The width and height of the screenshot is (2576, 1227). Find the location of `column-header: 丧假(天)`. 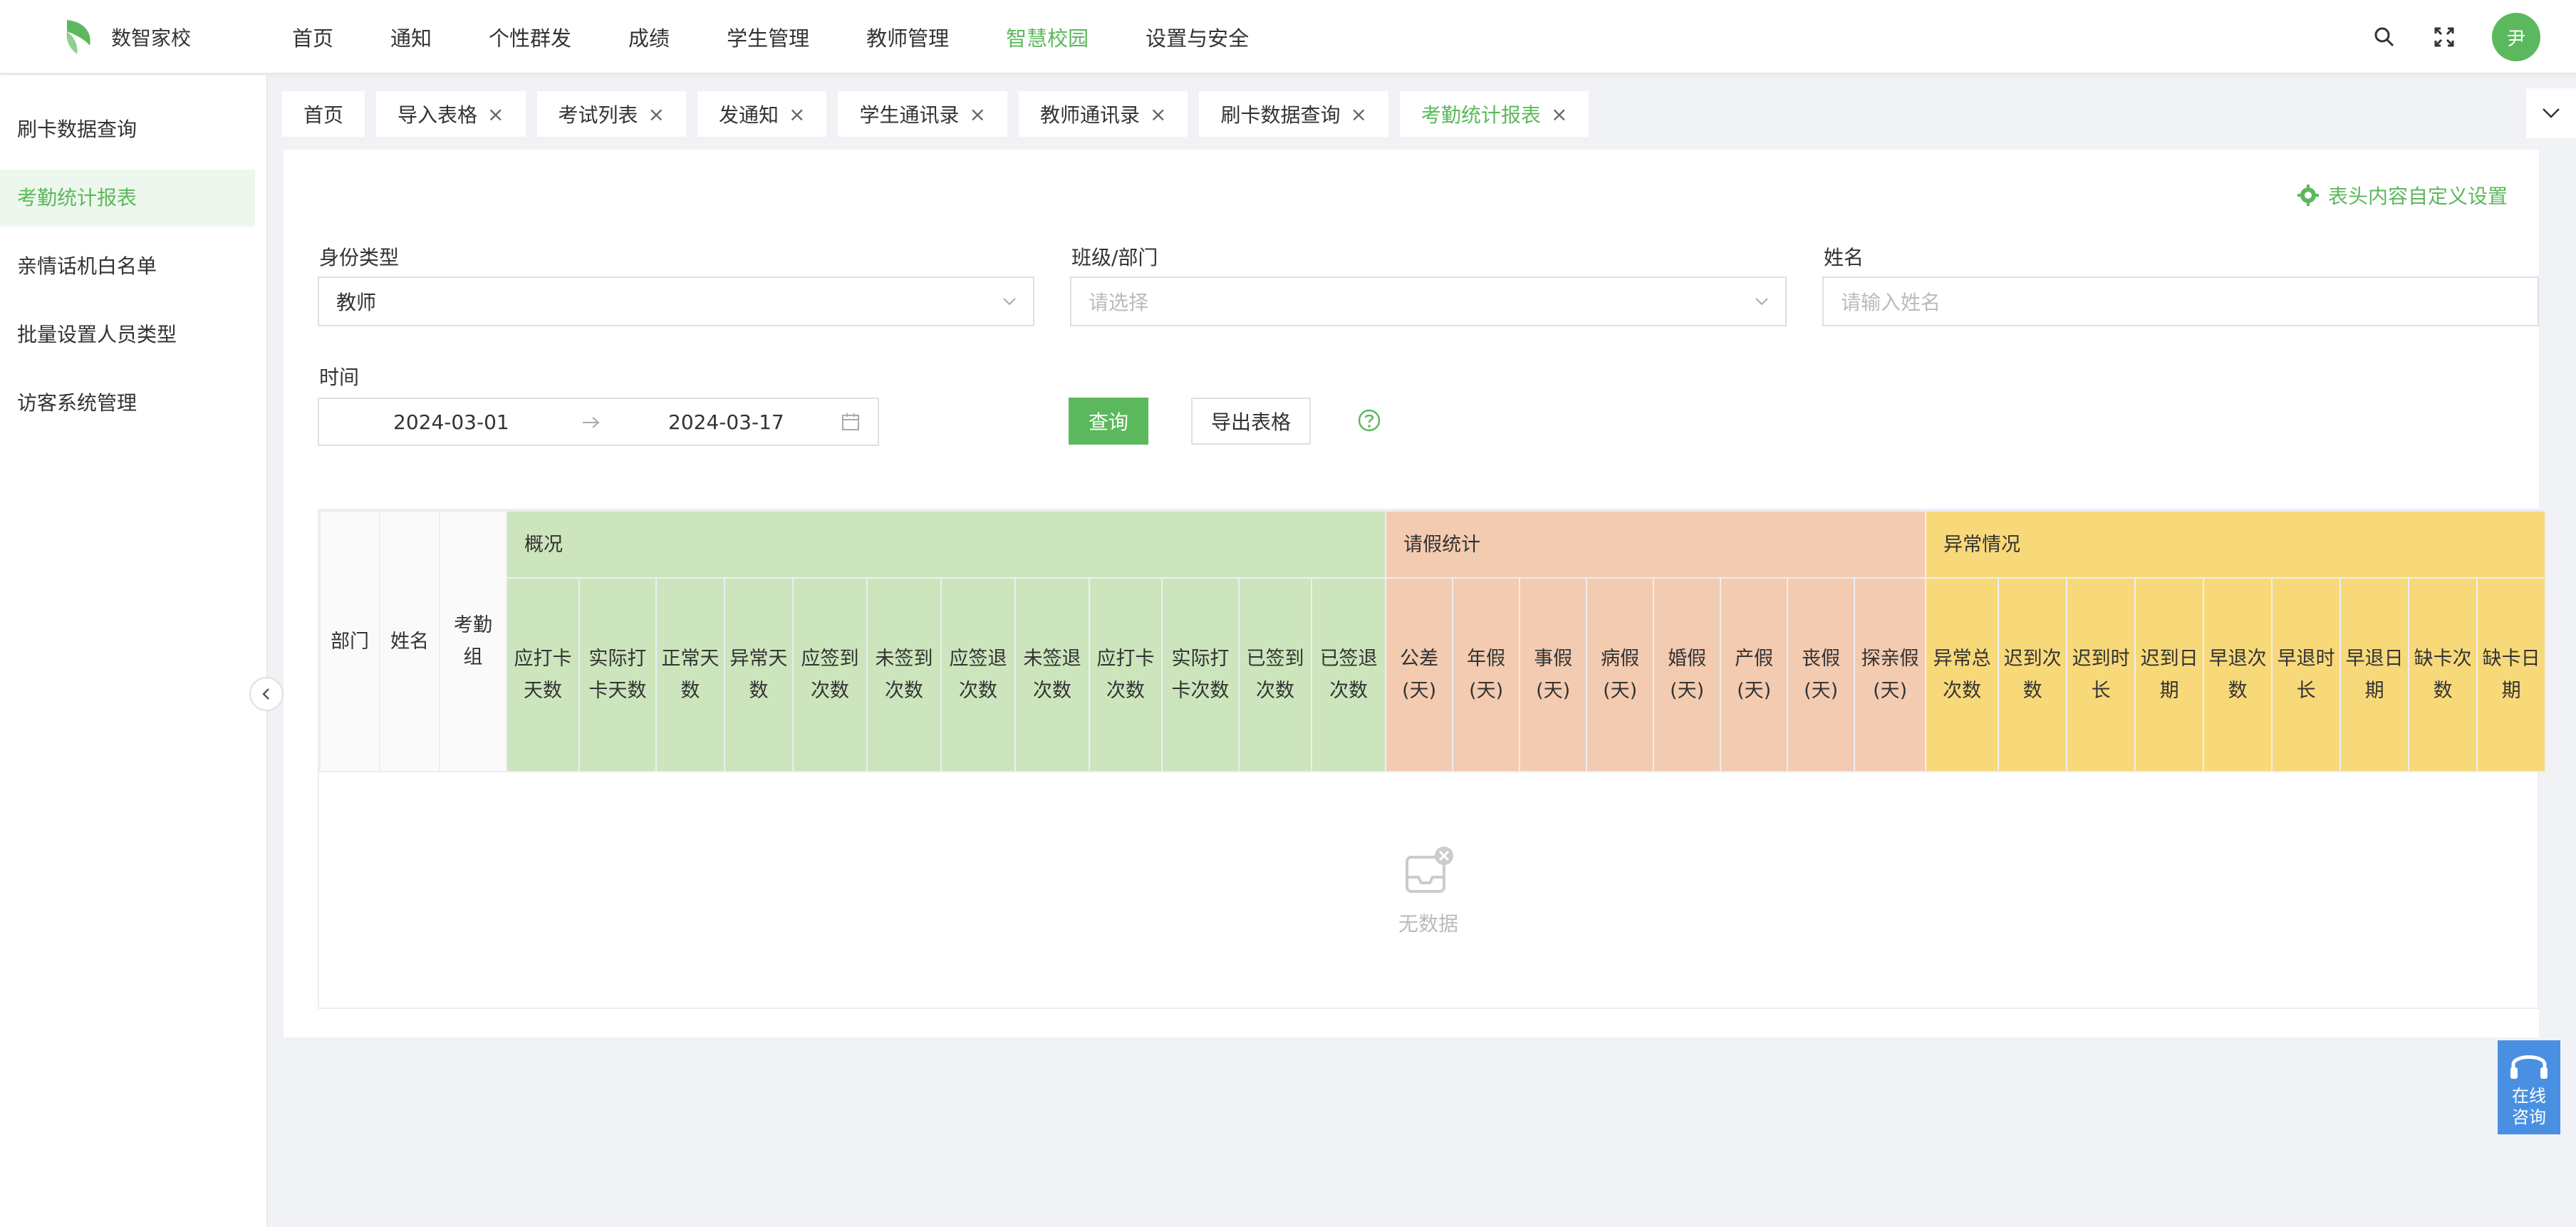

column-header: 丧假(天) is located at coordinates (1821, 674).